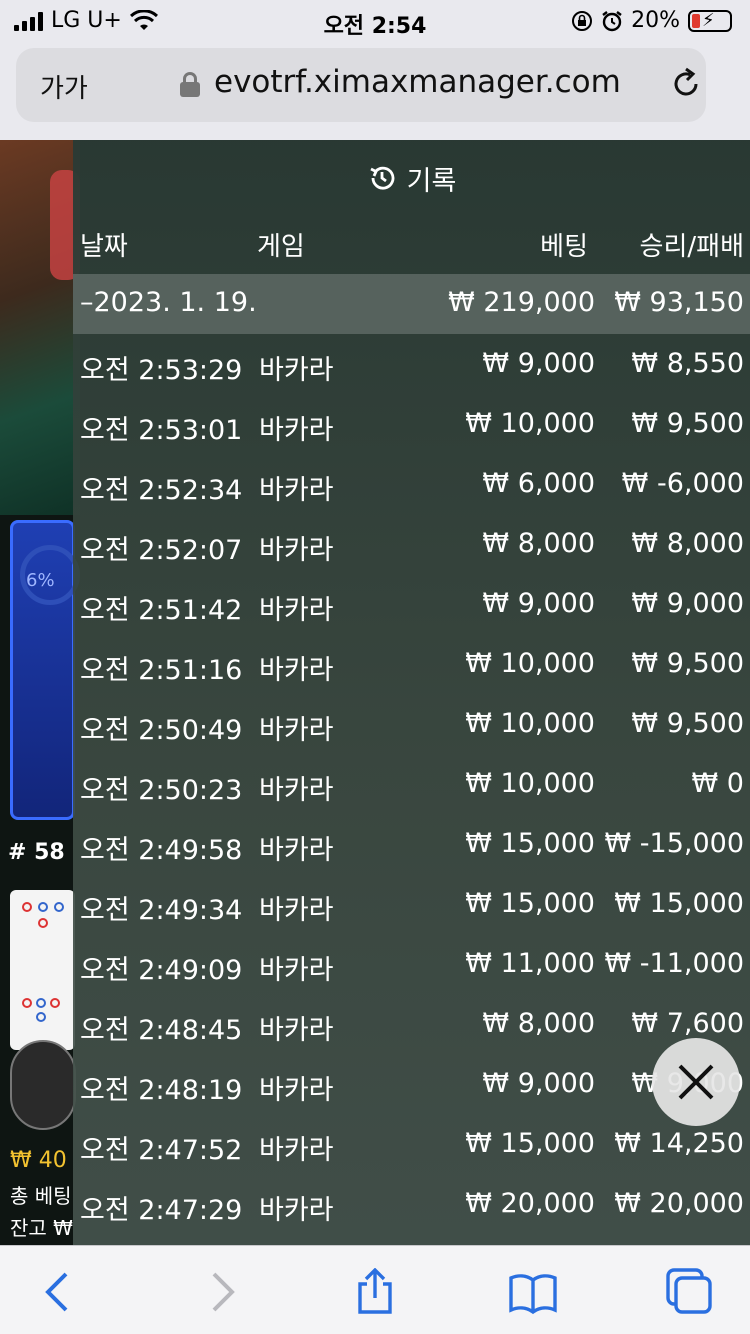 This screenshot has width=750, height=1334. What do you see at coordinates (679, 1203) in the screenshot?
I see `row-result: ₩ 20,000` at bounding box center [679, 1203].